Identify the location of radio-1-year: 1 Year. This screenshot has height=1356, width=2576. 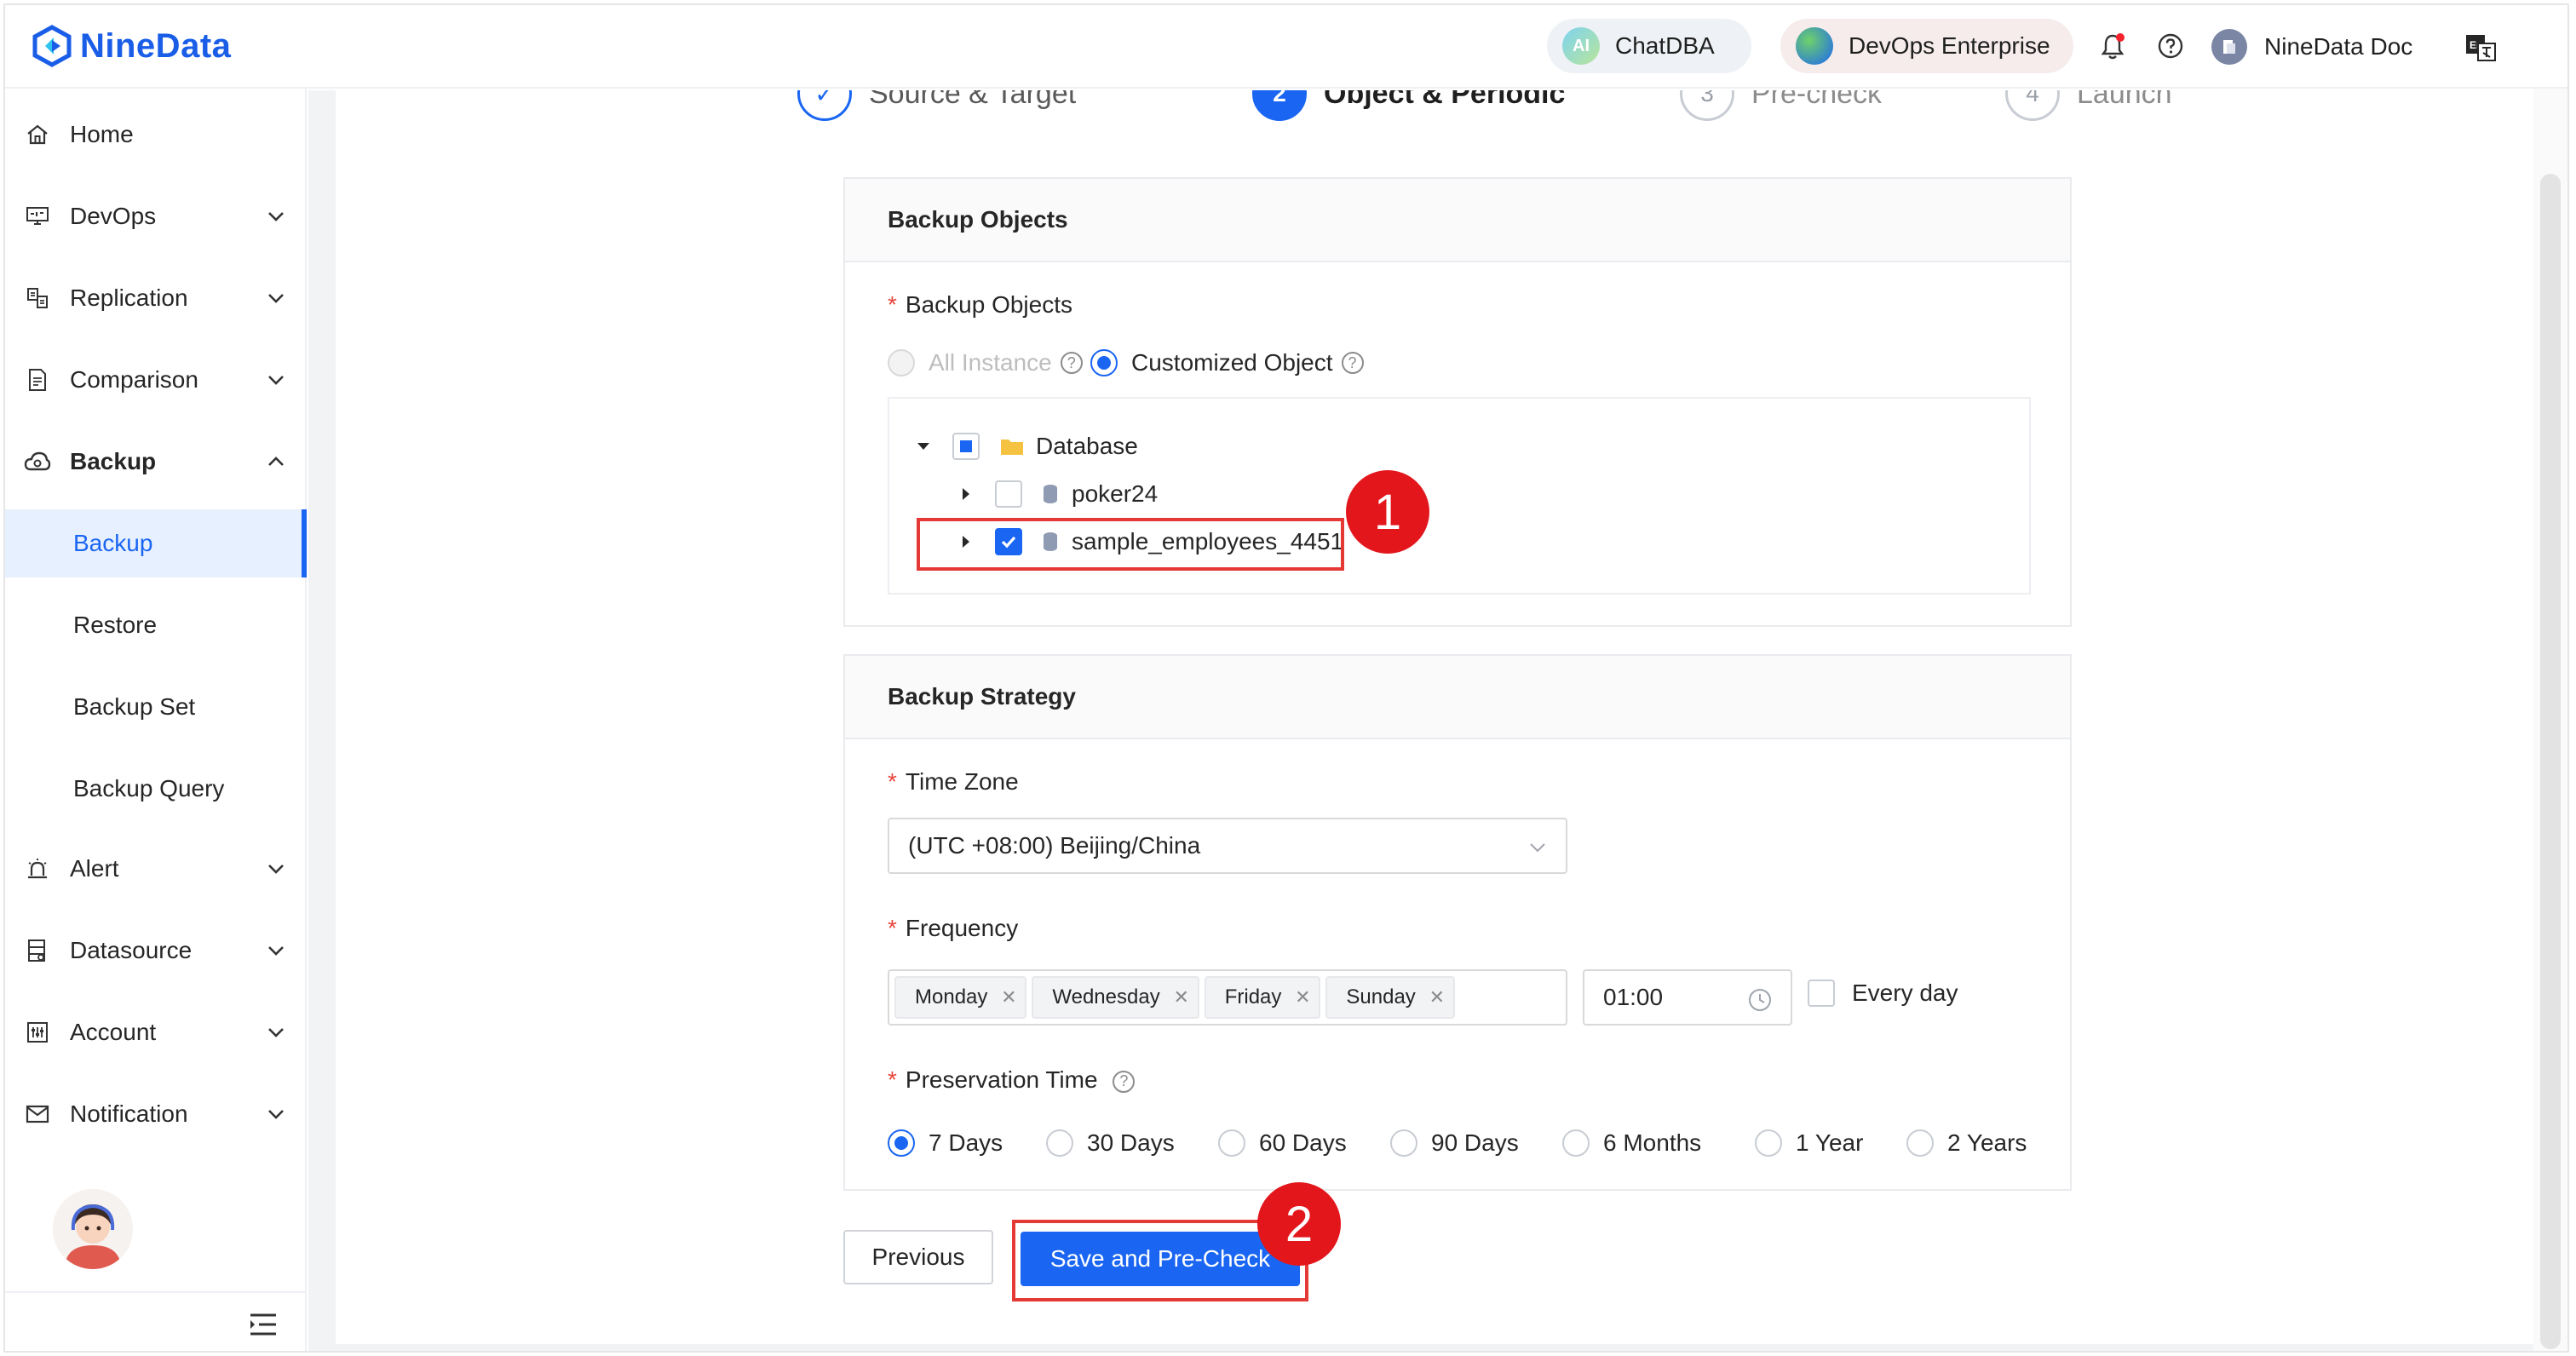
(1809, 1143).